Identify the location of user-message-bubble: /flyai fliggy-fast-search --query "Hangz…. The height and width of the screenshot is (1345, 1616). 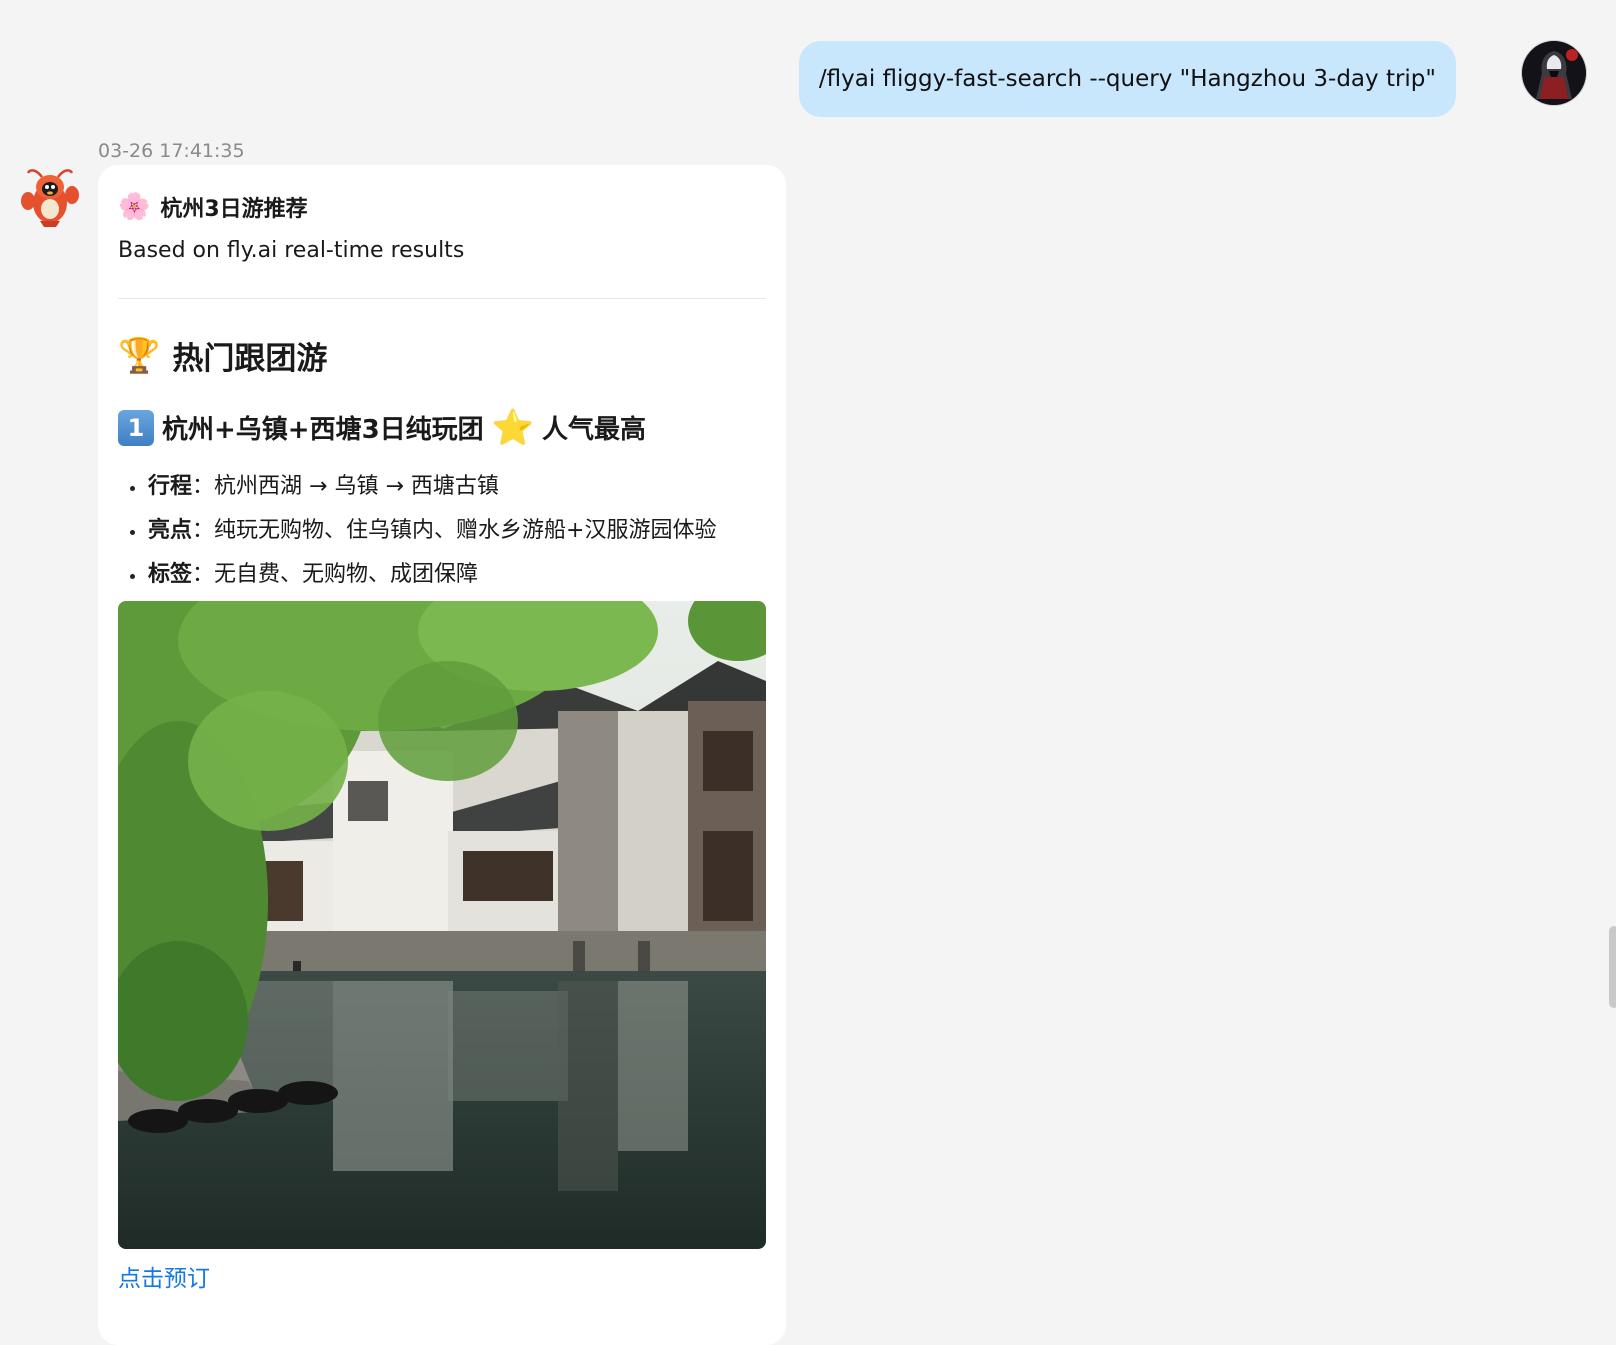
(1127, 79).